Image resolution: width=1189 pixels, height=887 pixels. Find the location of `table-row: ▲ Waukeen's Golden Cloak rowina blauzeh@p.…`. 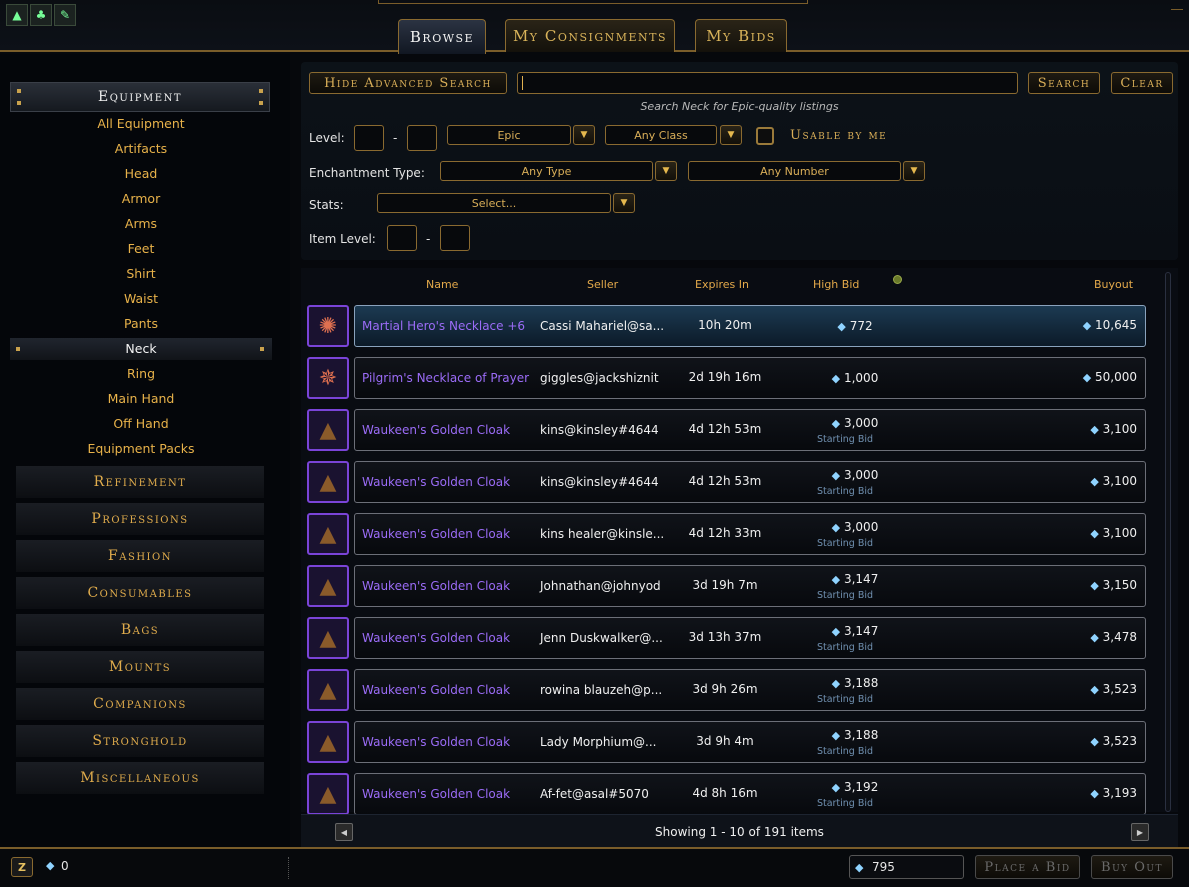

table-row: ▲ Waukeen's Golden Cloak rowina blauzeh@p.… is located at coordinates (727, 690).